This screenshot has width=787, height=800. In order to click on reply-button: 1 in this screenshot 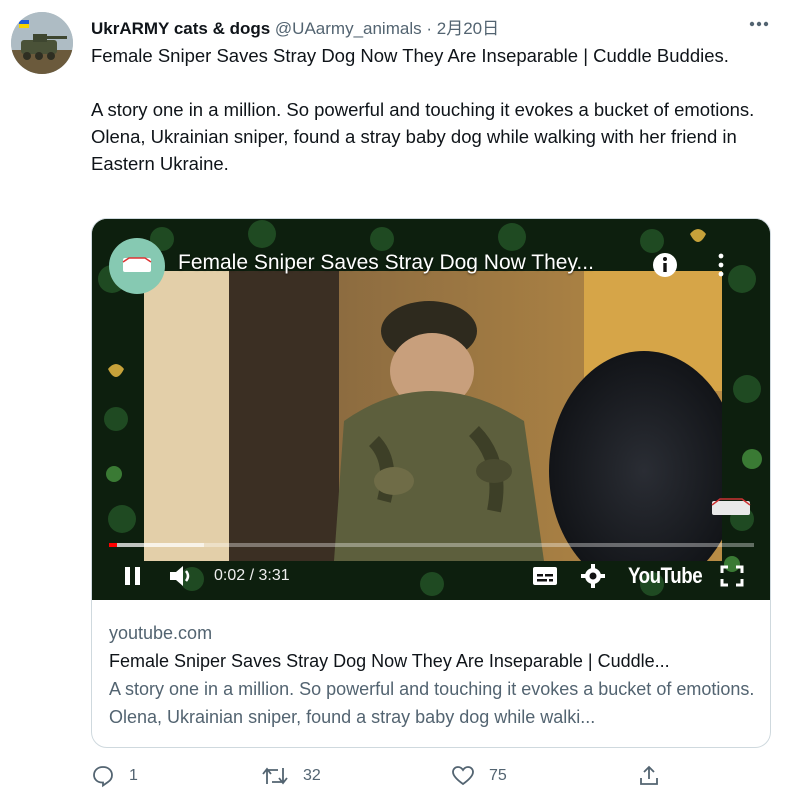, I will do `click(114, 776)`.